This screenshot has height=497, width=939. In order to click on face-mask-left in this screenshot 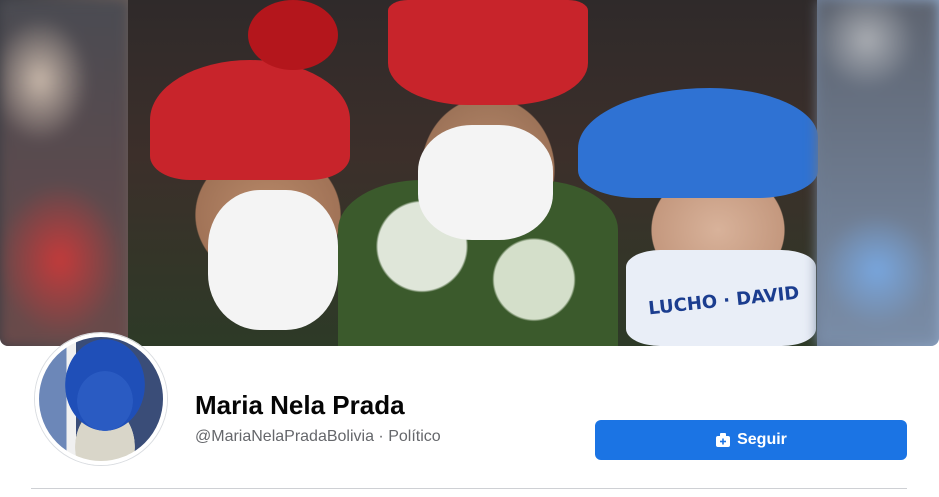, I will do `click(273, 260)`.